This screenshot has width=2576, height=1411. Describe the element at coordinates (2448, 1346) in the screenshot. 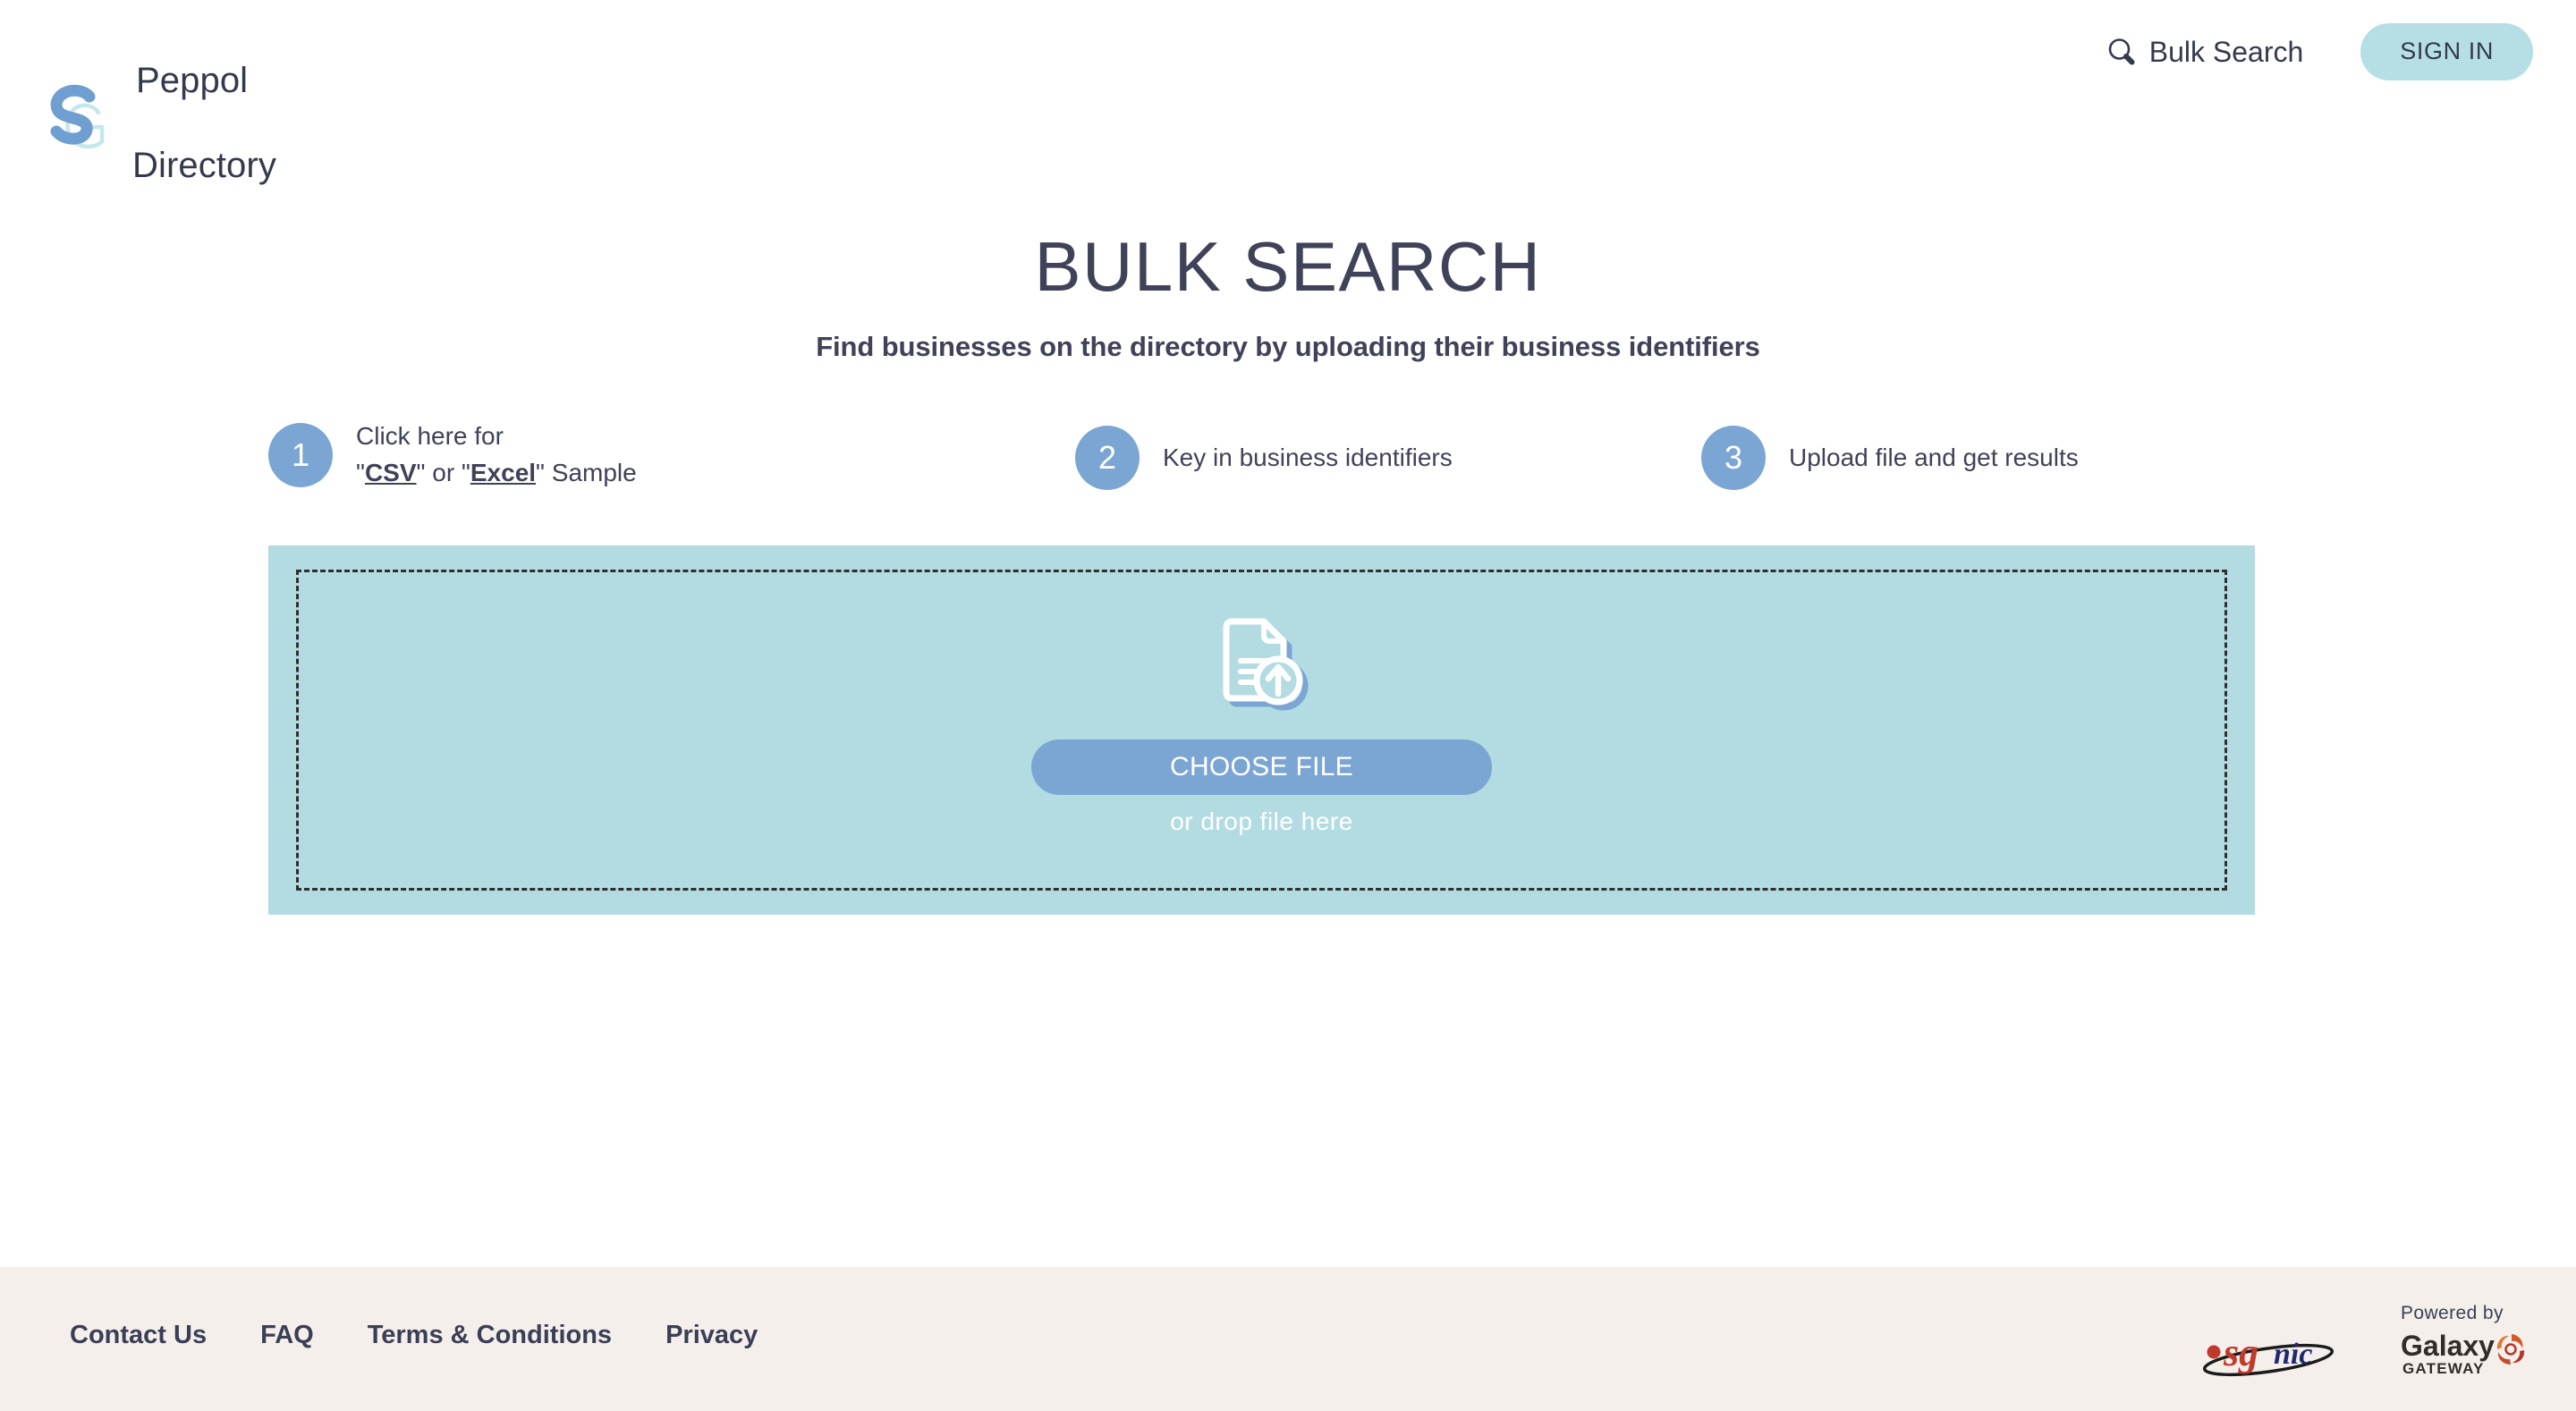

I see `svg-text: Galaxy` at that location.